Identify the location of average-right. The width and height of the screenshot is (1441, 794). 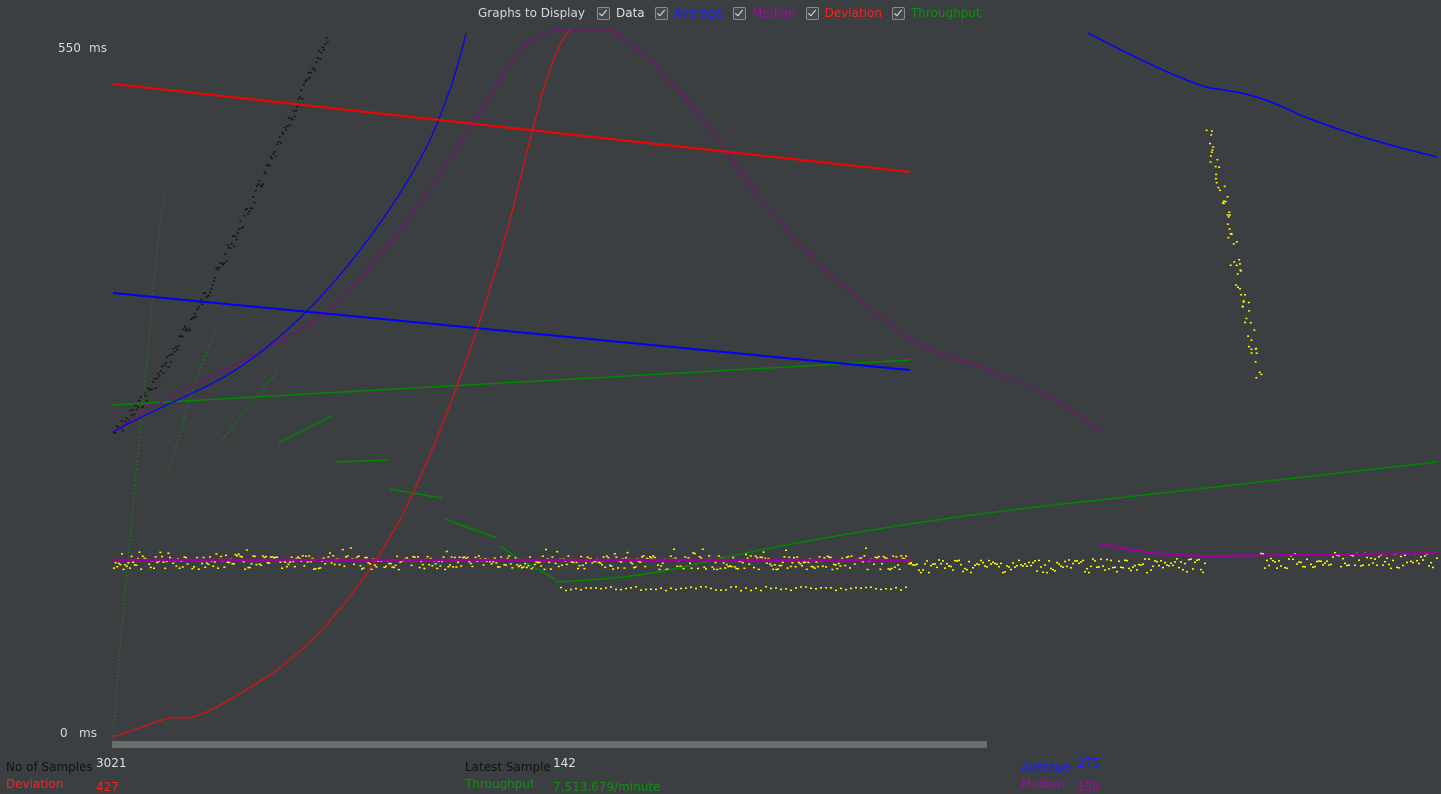
(1262, 95).